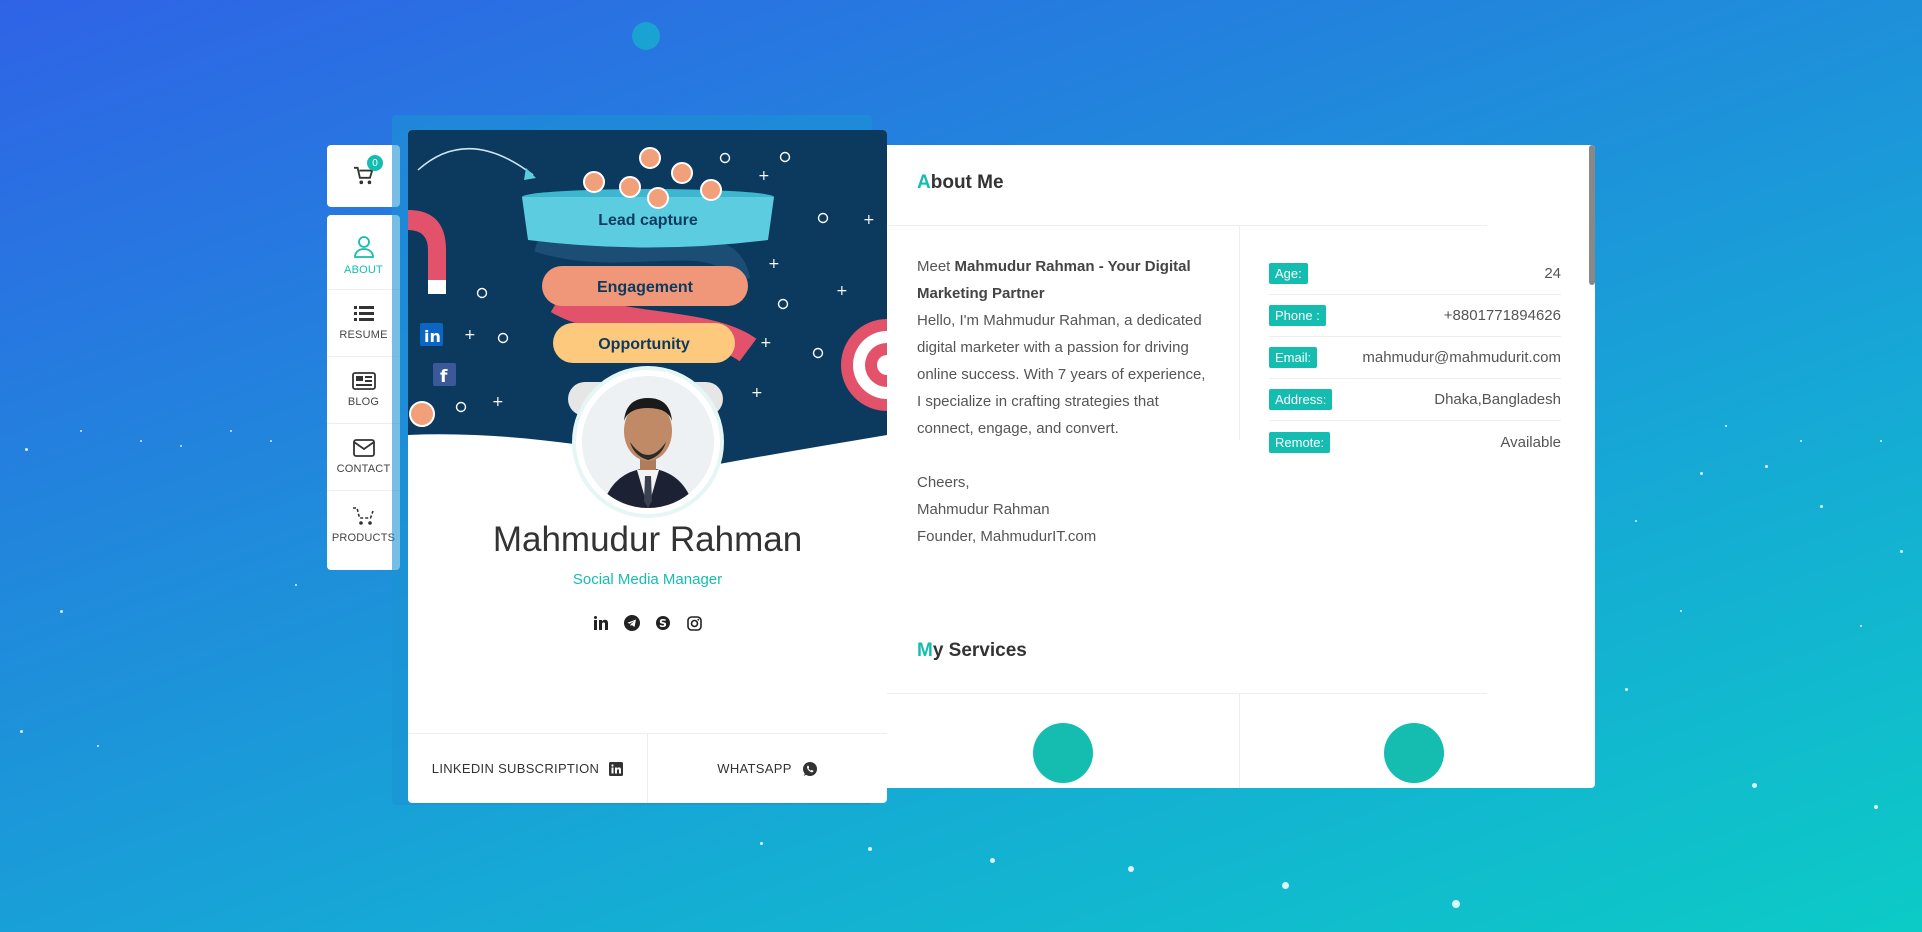  Describe the element at coordinates (954, 183) in the screenshot. I see `about-title: About Me` at that location.